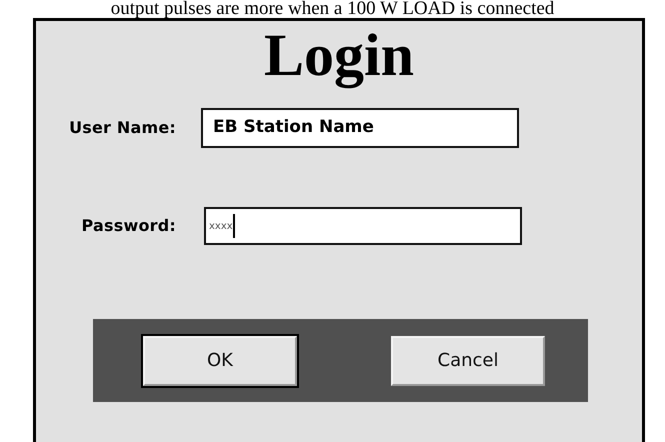 This screenshot has width=665, height=442. I want to click on cancel-button: Cancel, so click(468, 361).